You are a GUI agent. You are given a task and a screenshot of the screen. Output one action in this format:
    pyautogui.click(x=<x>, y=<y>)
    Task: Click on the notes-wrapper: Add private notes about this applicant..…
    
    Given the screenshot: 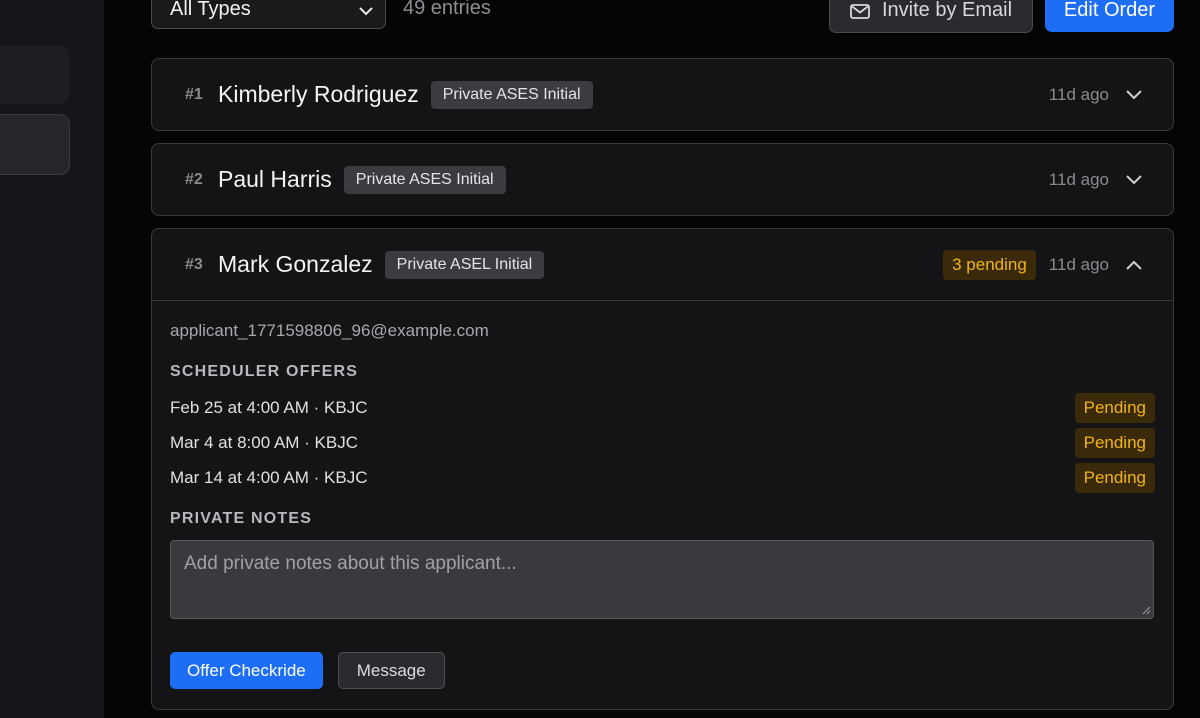 What is the action you would take?
    pyautogui.click(x=662, y=579)
    